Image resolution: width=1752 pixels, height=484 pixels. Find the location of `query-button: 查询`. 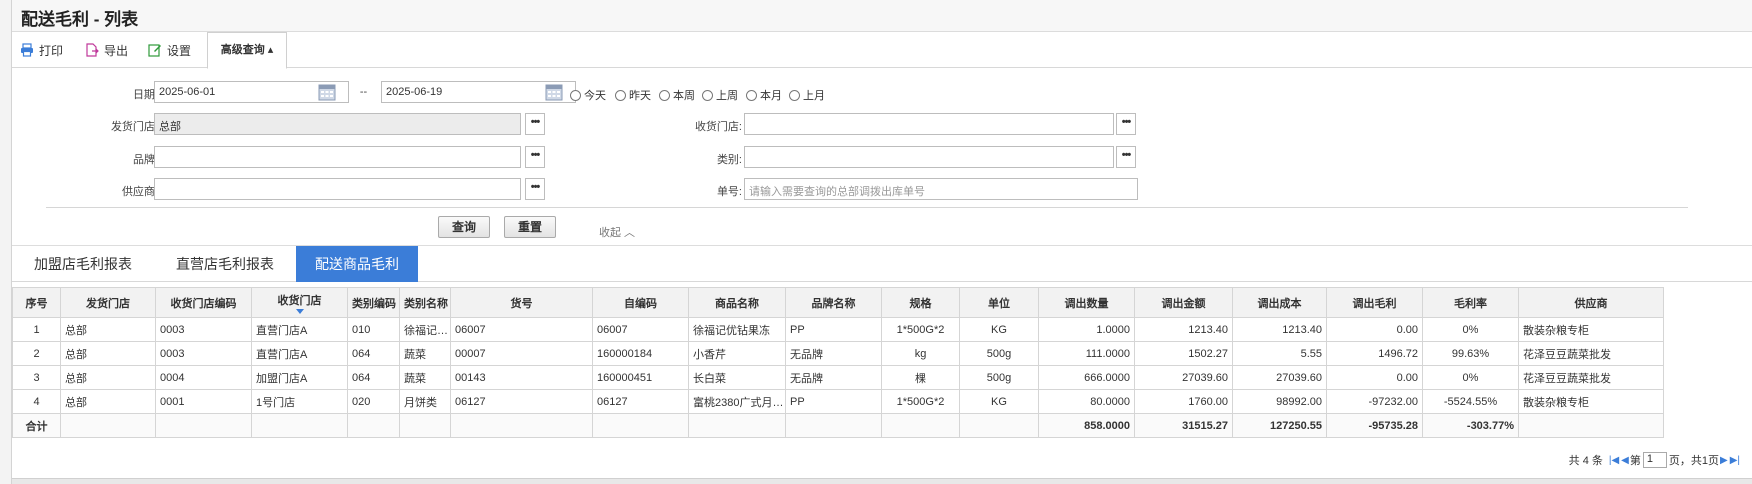

query-button: 查询 is located at coordinates (464, 227).